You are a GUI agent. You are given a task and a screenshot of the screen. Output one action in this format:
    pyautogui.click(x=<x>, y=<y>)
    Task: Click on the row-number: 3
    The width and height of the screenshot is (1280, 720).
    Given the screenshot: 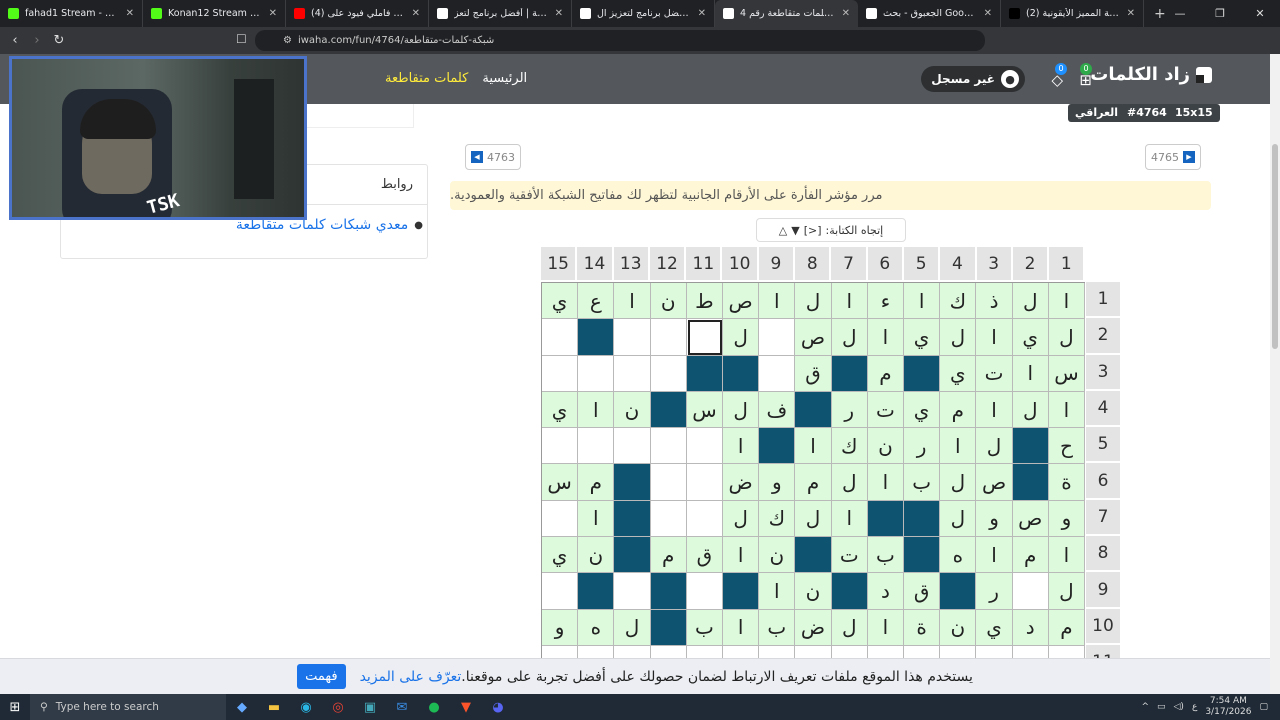 What is the action you would take?
    pyautogui.click(x=1103, y=372)
    